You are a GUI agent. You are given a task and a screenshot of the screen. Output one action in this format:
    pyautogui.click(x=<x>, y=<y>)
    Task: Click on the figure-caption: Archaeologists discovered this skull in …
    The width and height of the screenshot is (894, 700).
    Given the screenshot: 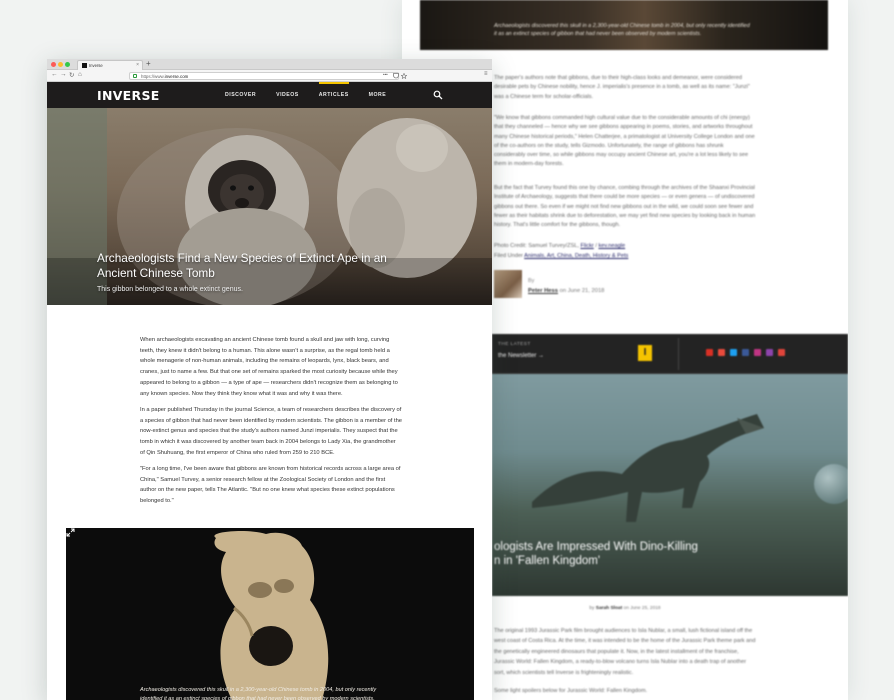 What is the action you would take?
    pyautogui.click(x=258, y=693)
    